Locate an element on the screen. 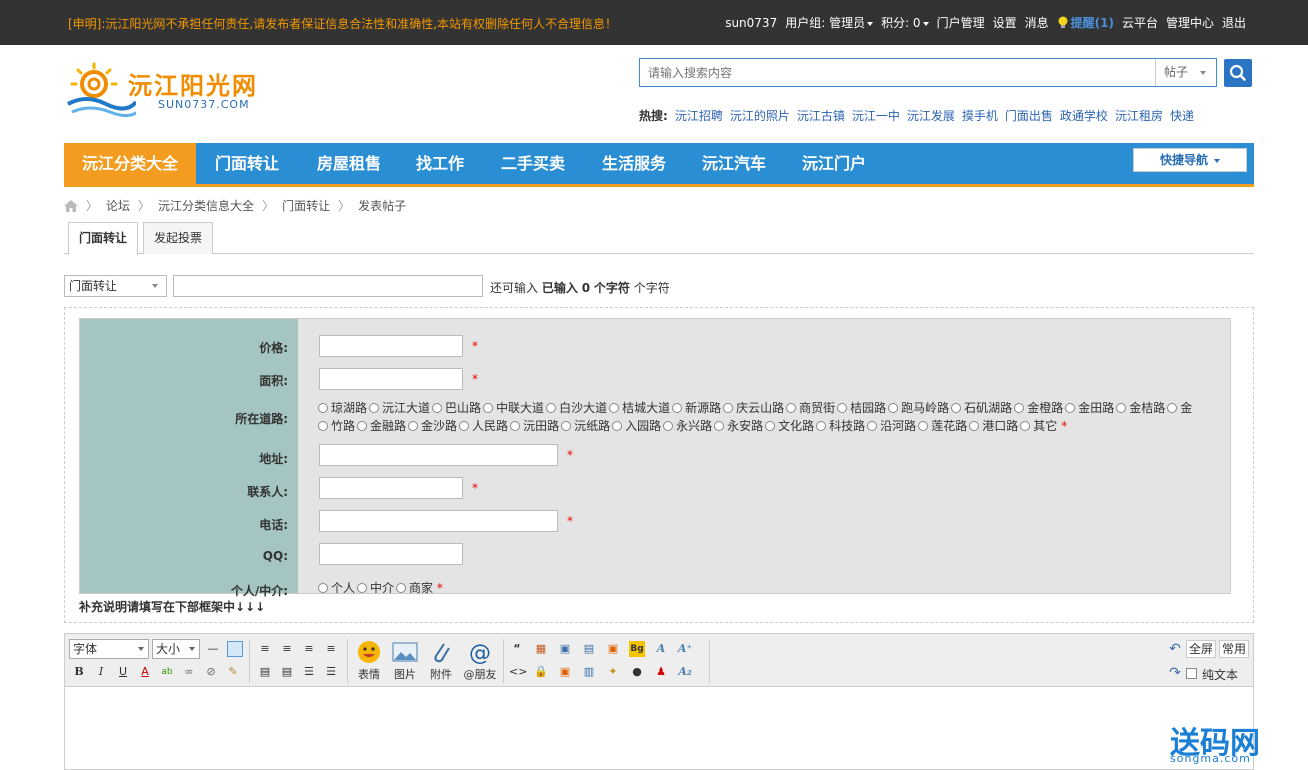  emoji-button: 表情 is located at coordinates (369, 661).